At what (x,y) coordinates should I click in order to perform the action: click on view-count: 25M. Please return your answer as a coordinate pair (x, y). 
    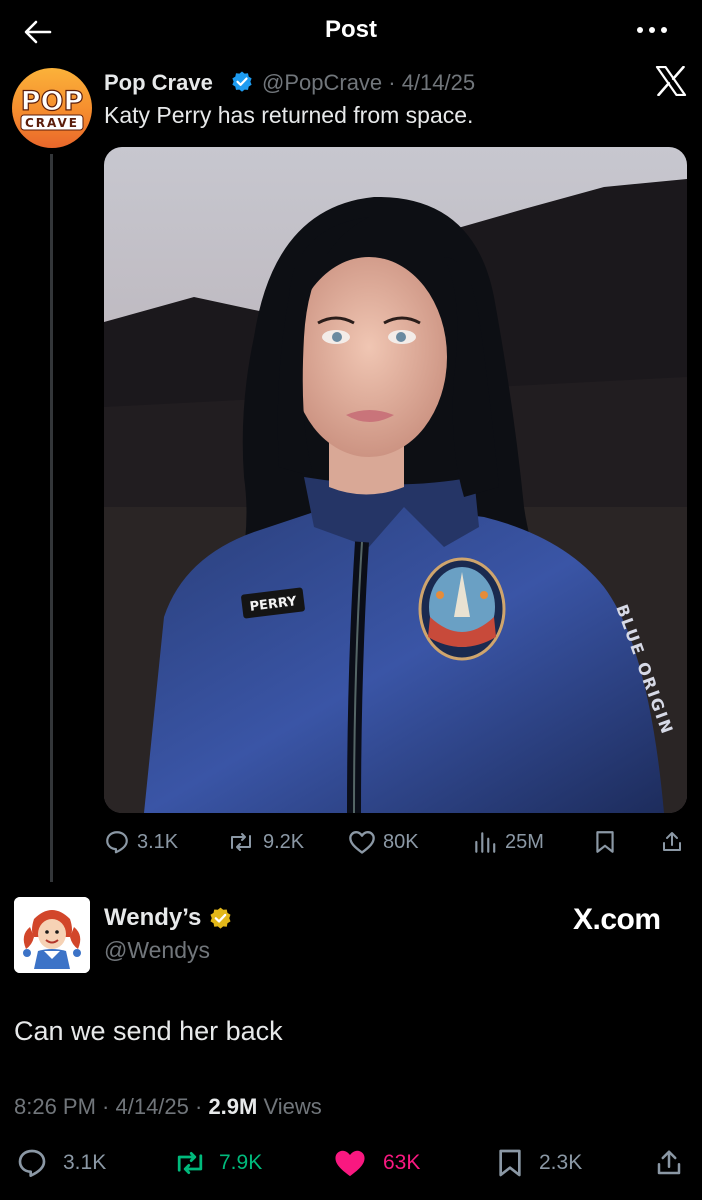
    Looking at the image, I should click on (508, 842).